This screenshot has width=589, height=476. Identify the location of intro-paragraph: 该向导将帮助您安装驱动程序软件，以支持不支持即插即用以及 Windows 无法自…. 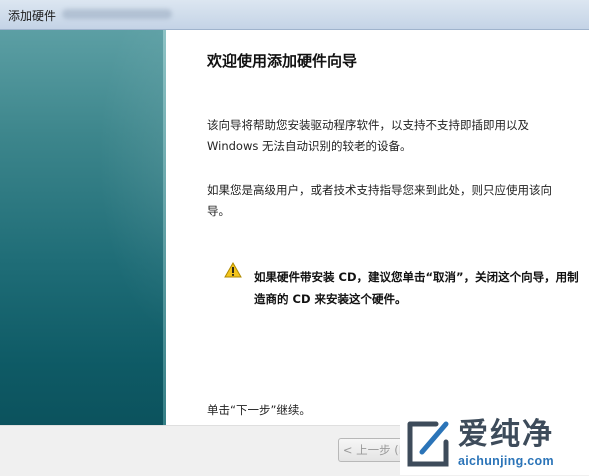
(368, 135).